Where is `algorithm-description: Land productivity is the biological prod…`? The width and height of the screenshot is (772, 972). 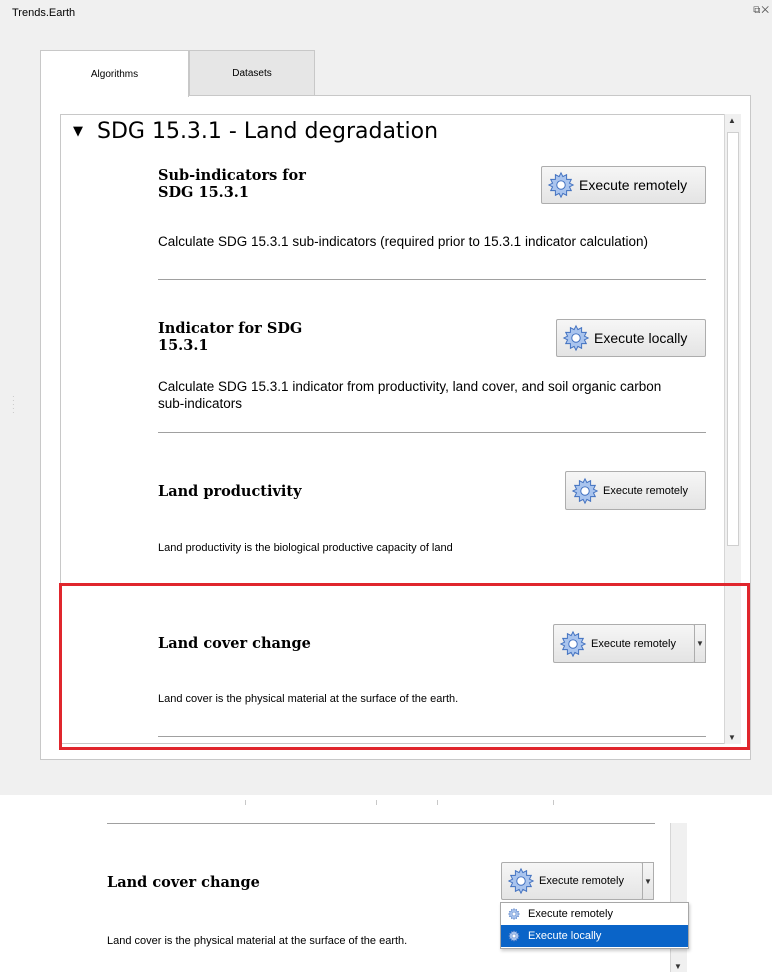 algorithm-description: Land productivity is the biological prod… is located at coordinates (305, 548).